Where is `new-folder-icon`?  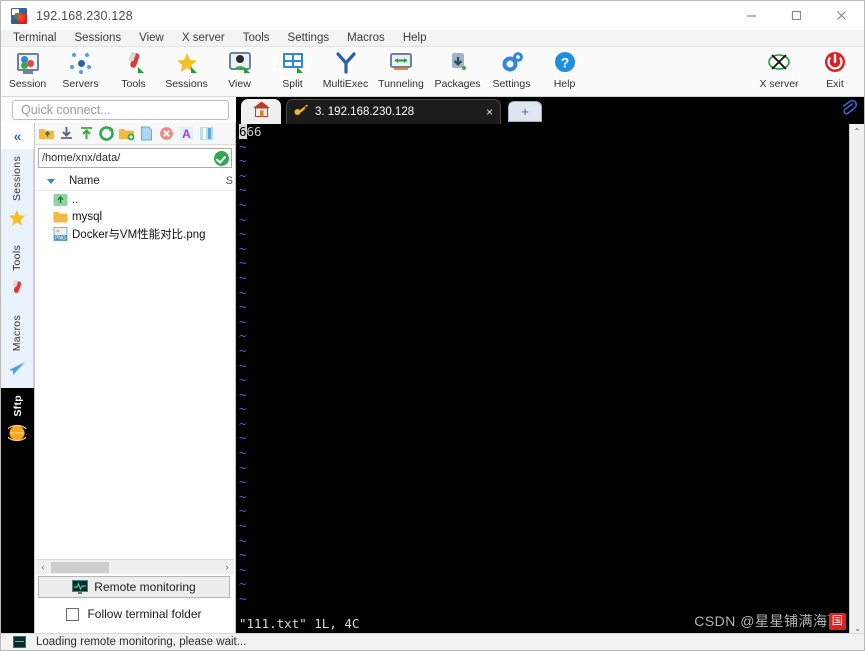 new-folder-icon is located at coordinates (126, 133).